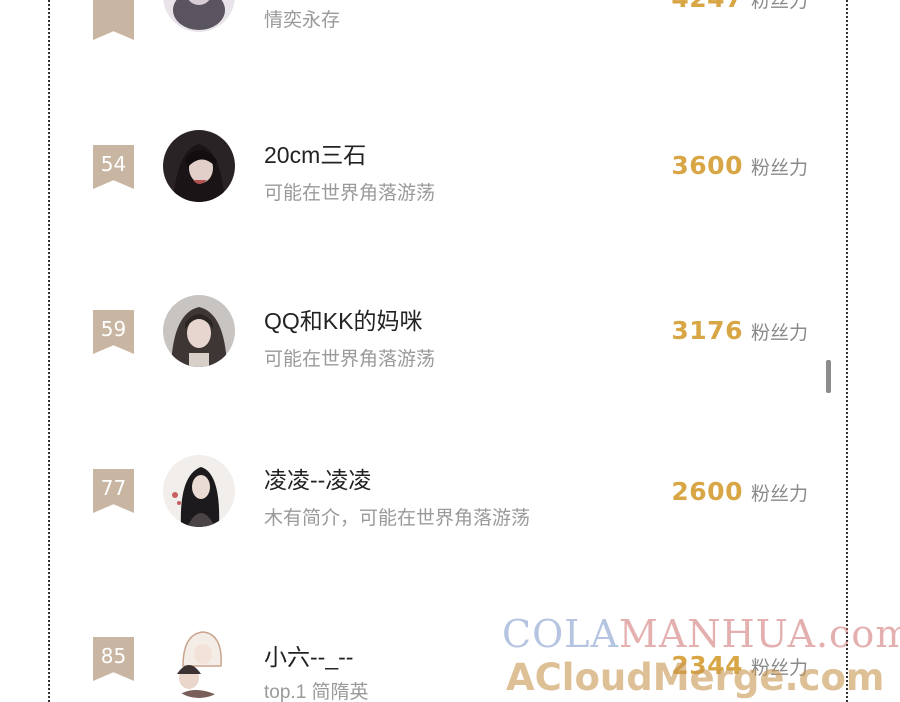  Describe the element at coordinates (707, 665) in the screenshot. I see `fan-score-number: 2344` at that location.